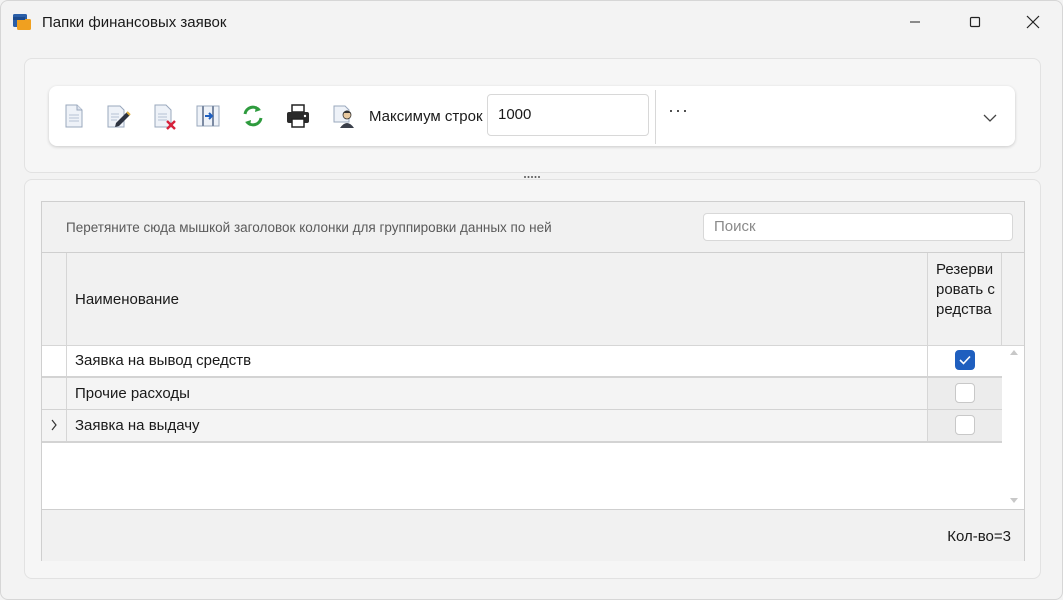 The height and width of the screenshot is (600, 1063). I want to click on edit-icon, so click(118, 116).